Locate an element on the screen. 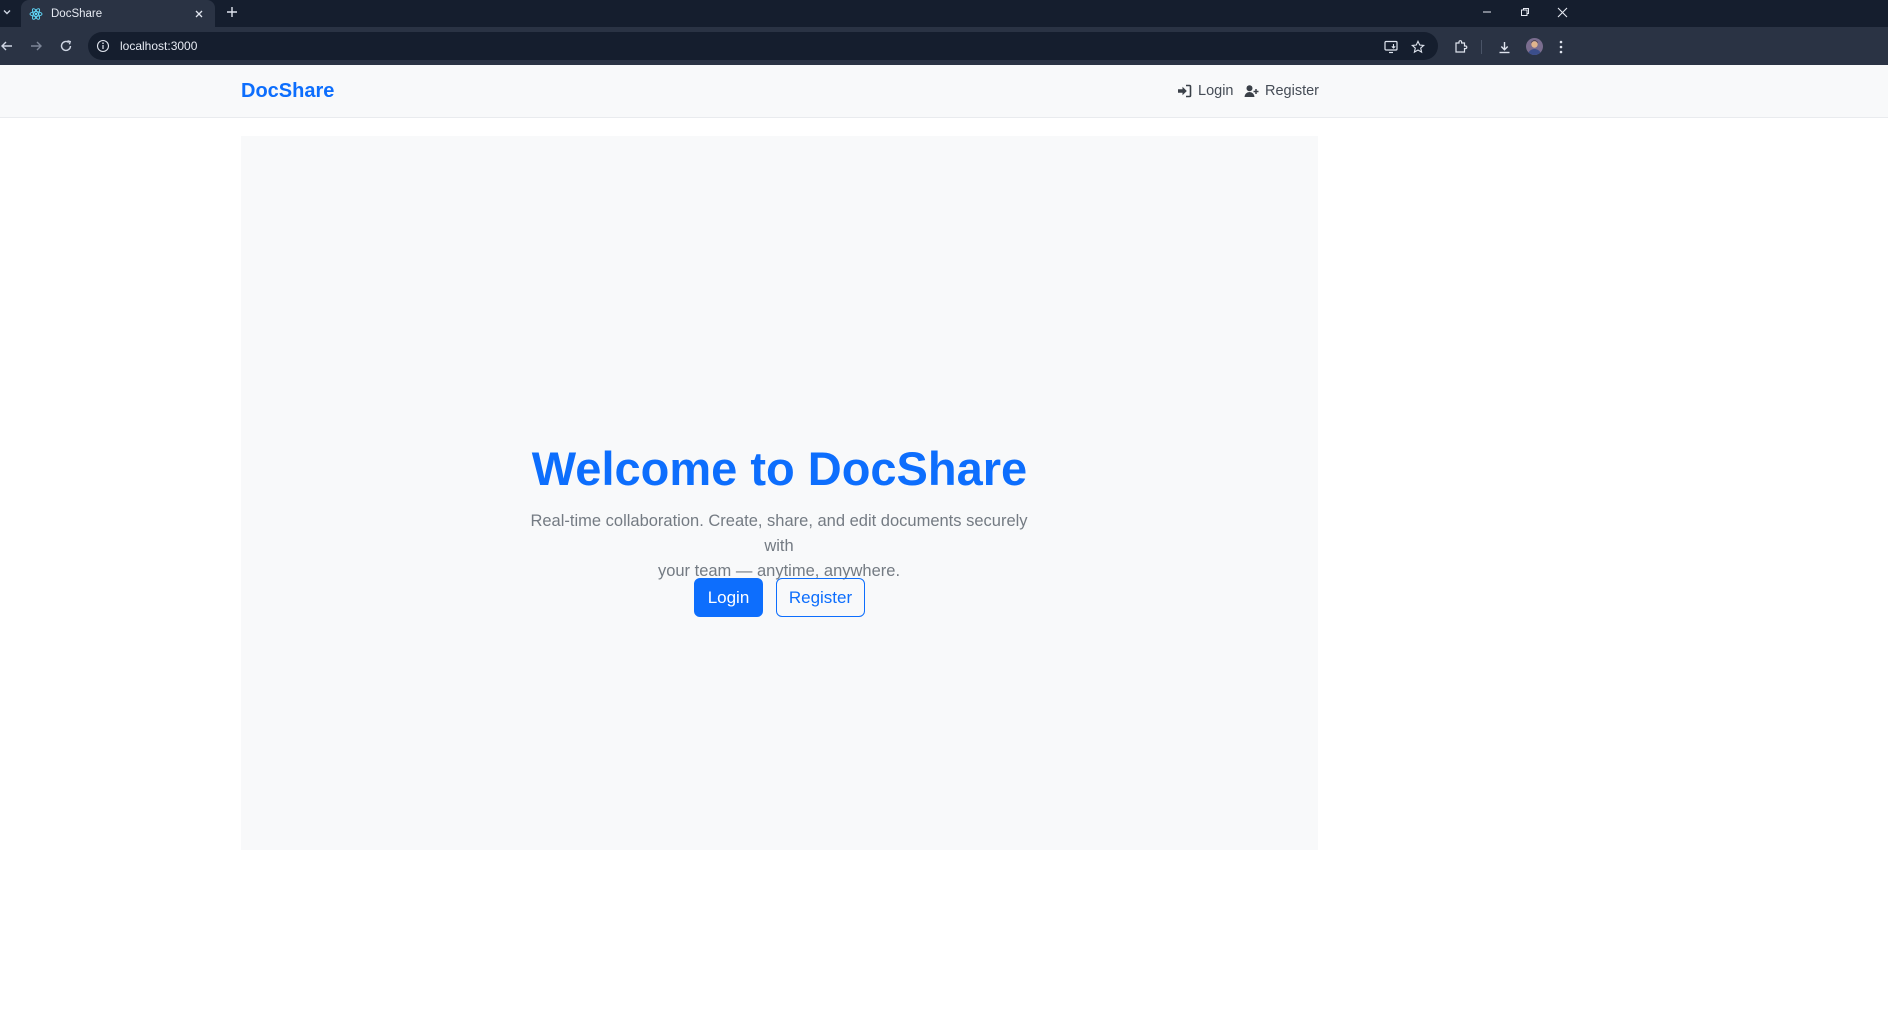 This screenshot has height=1024, width=1888. bookmark-star-icon is located at coordinates (1418, 47).